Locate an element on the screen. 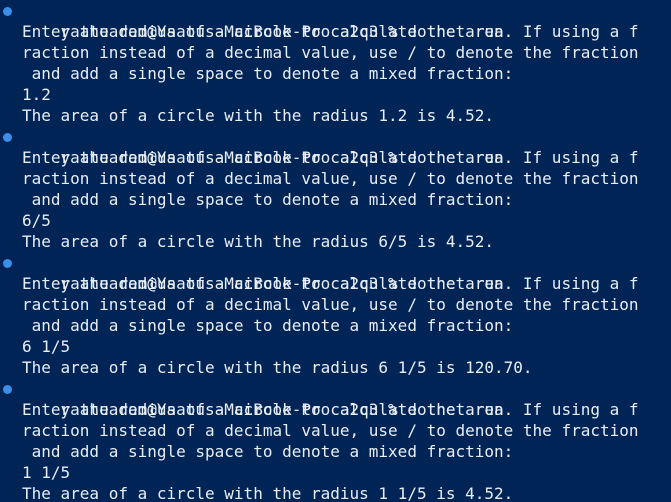  user-input-line: 6/5 is located at coordinates (36, 220).